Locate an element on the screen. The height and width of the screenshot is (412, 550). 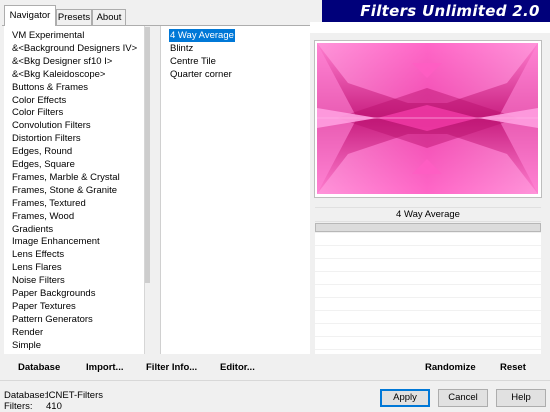
tab-presets: Presets is located at coordinates (74, 17).